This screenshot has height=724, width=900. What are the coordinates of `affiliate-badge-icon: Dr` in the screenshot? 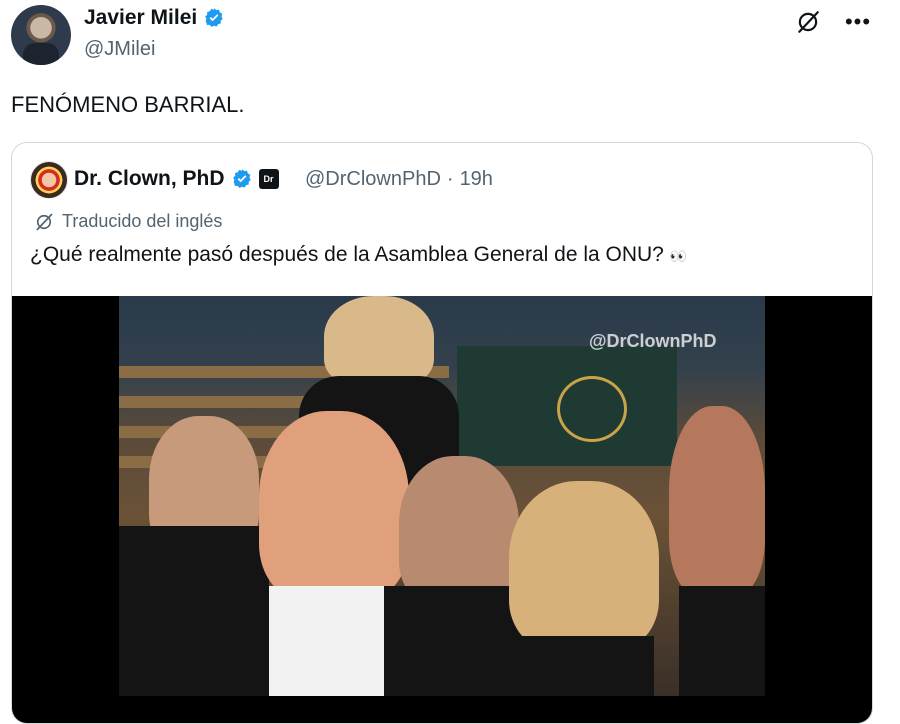 It's located at (268, 179).